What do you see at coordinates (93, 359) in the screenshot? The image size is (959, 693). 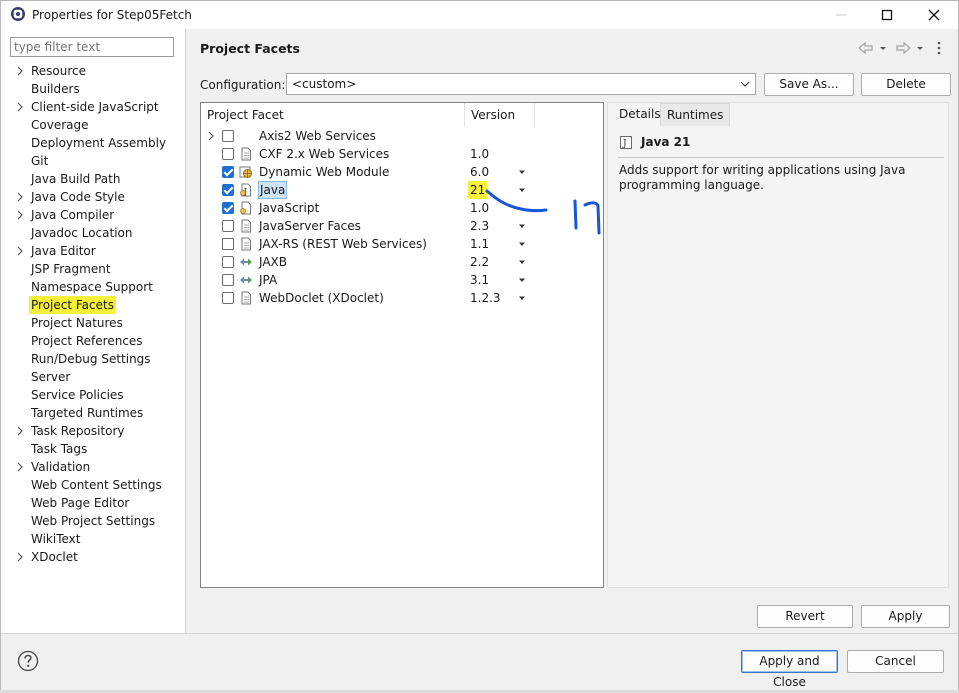 I see `tree-item: Run/Debug Settings` at bounding box center [93, 359].